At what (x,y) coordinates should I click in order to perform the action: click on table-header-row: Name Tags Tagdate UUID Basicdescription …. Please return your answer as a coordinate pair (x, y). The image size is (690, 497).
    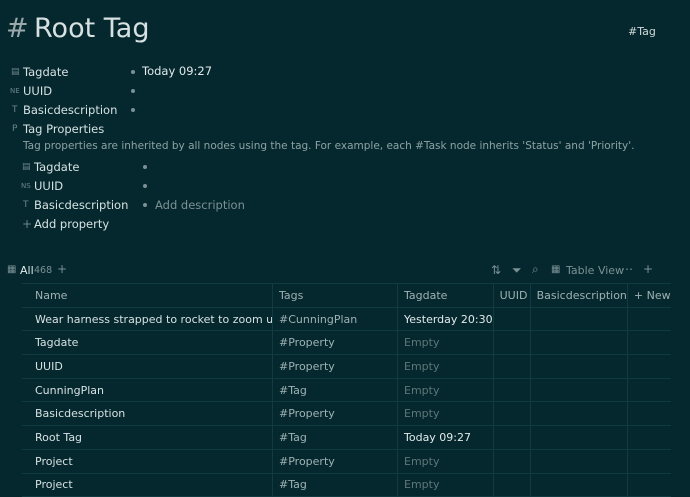
    Looking at the image, I should click on (335, 295).